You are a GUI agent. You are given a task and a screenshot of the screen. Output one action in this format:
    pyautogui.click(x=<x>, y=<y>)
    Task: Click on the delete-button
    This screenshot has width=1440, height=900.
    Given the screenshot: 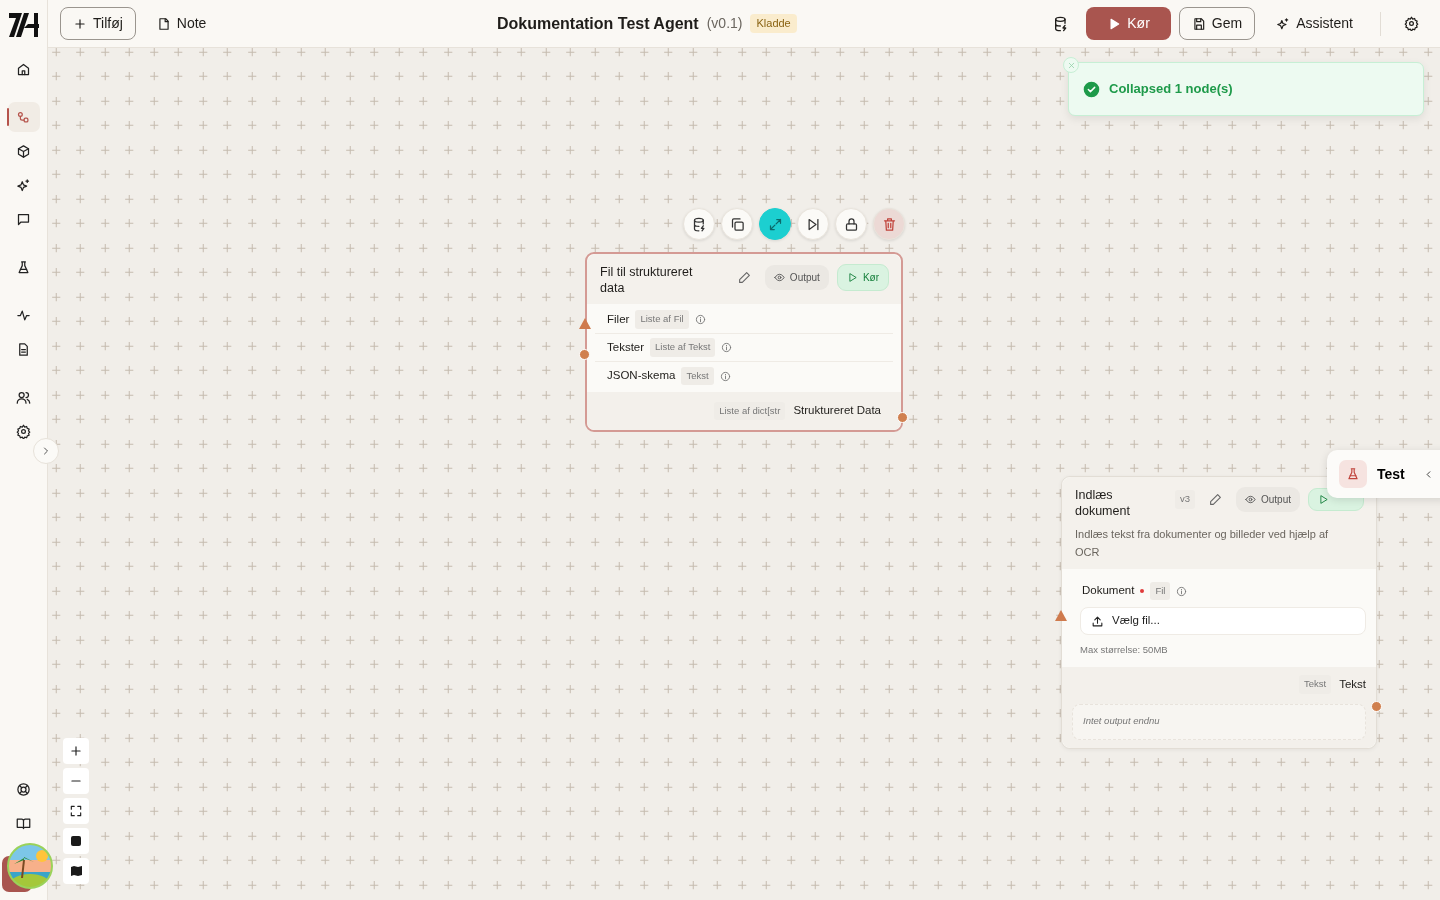 What is the action you would take?
    pyautogui.click(x=889, y=224)
    